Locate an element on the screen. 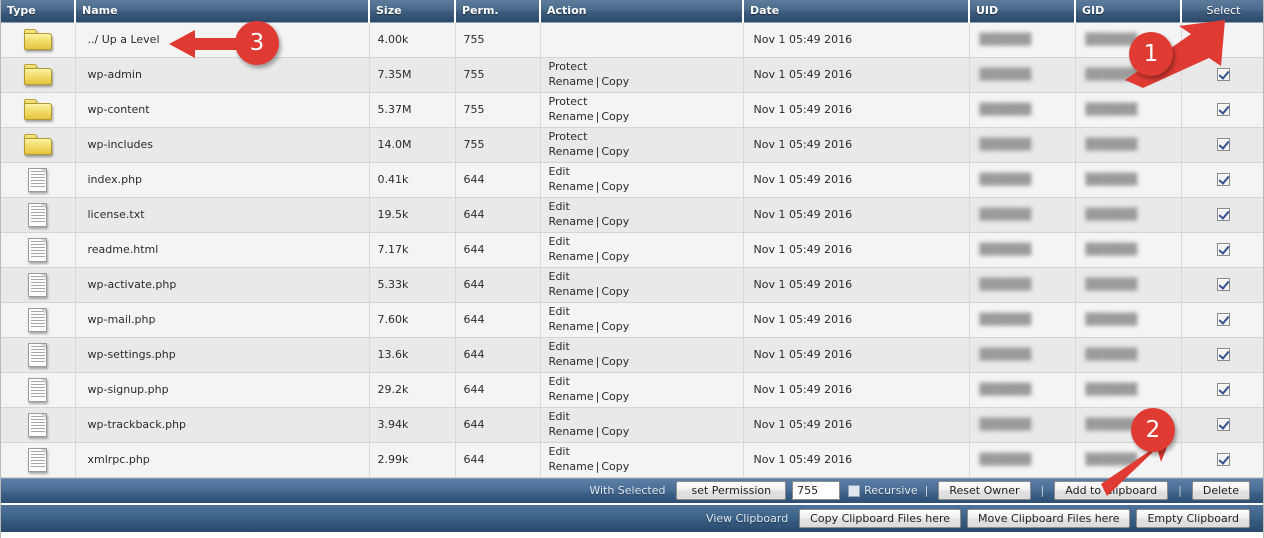  column-header-gid: GID is located at coordinates (1128, 11).